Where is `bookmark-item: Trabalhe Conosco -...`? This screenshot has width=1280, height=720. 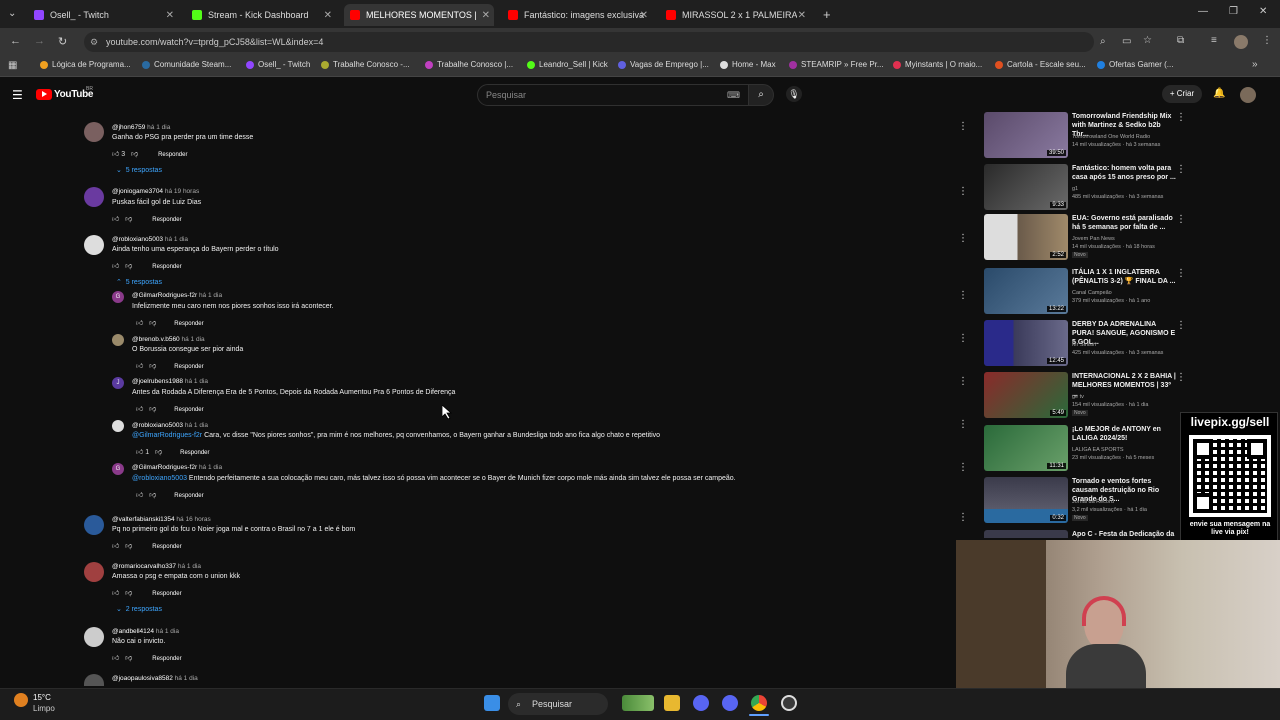
bookmark-item: Trabalhe Conosco -... is located at coordinates (365, 64).